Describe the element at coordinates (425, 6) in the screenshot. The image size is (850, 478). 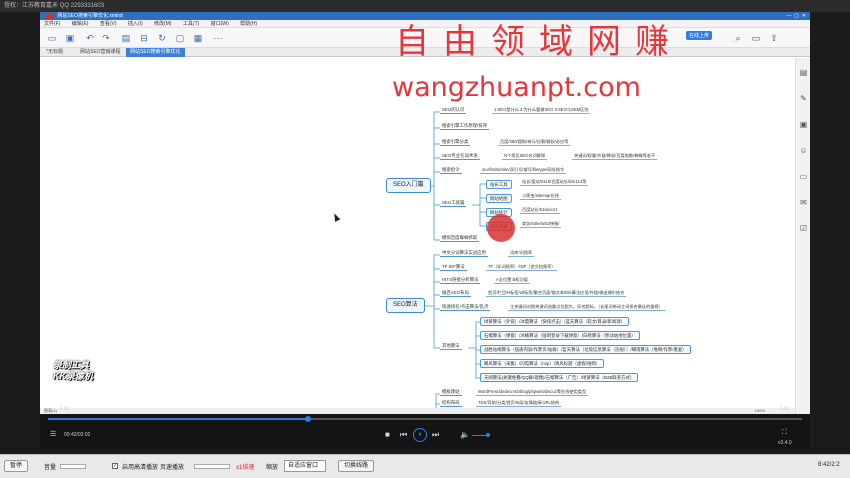
I see `player-titlebar: 授权：江苏教育嘉禾 QQ 2293331603` at that location.